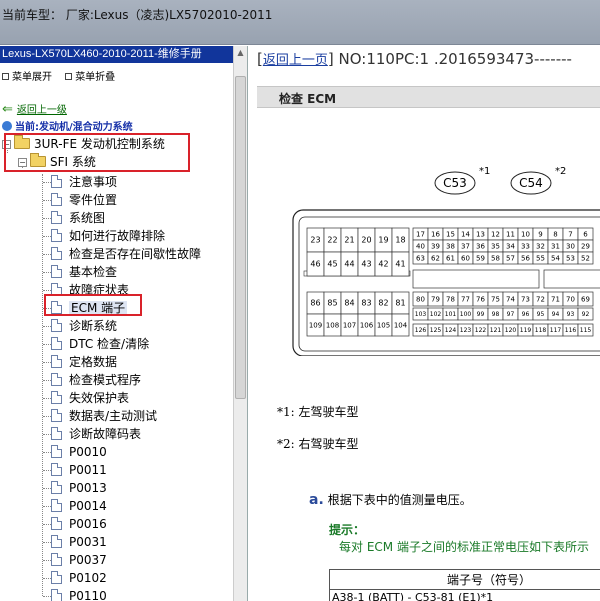 The width and height of the screenshot is (600, 601). What do you see at coordinates (90, 77) in the screenshot?
I see `collapse-all-button: 菜单折叠` at bounding box center [90, 77].